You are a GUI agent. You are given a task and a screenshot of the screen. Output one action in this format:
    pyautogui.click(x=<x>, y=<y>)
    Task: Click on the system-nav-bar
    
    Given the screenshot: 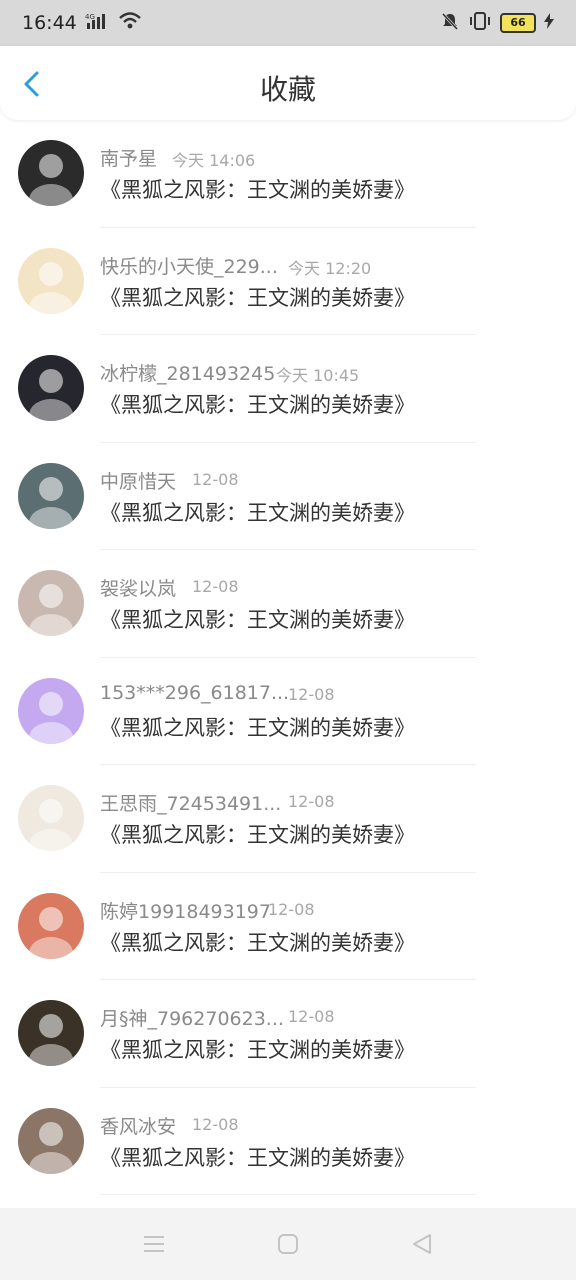 What is the action you would take?
    pyautogui.click(x=288, y=1244)
    